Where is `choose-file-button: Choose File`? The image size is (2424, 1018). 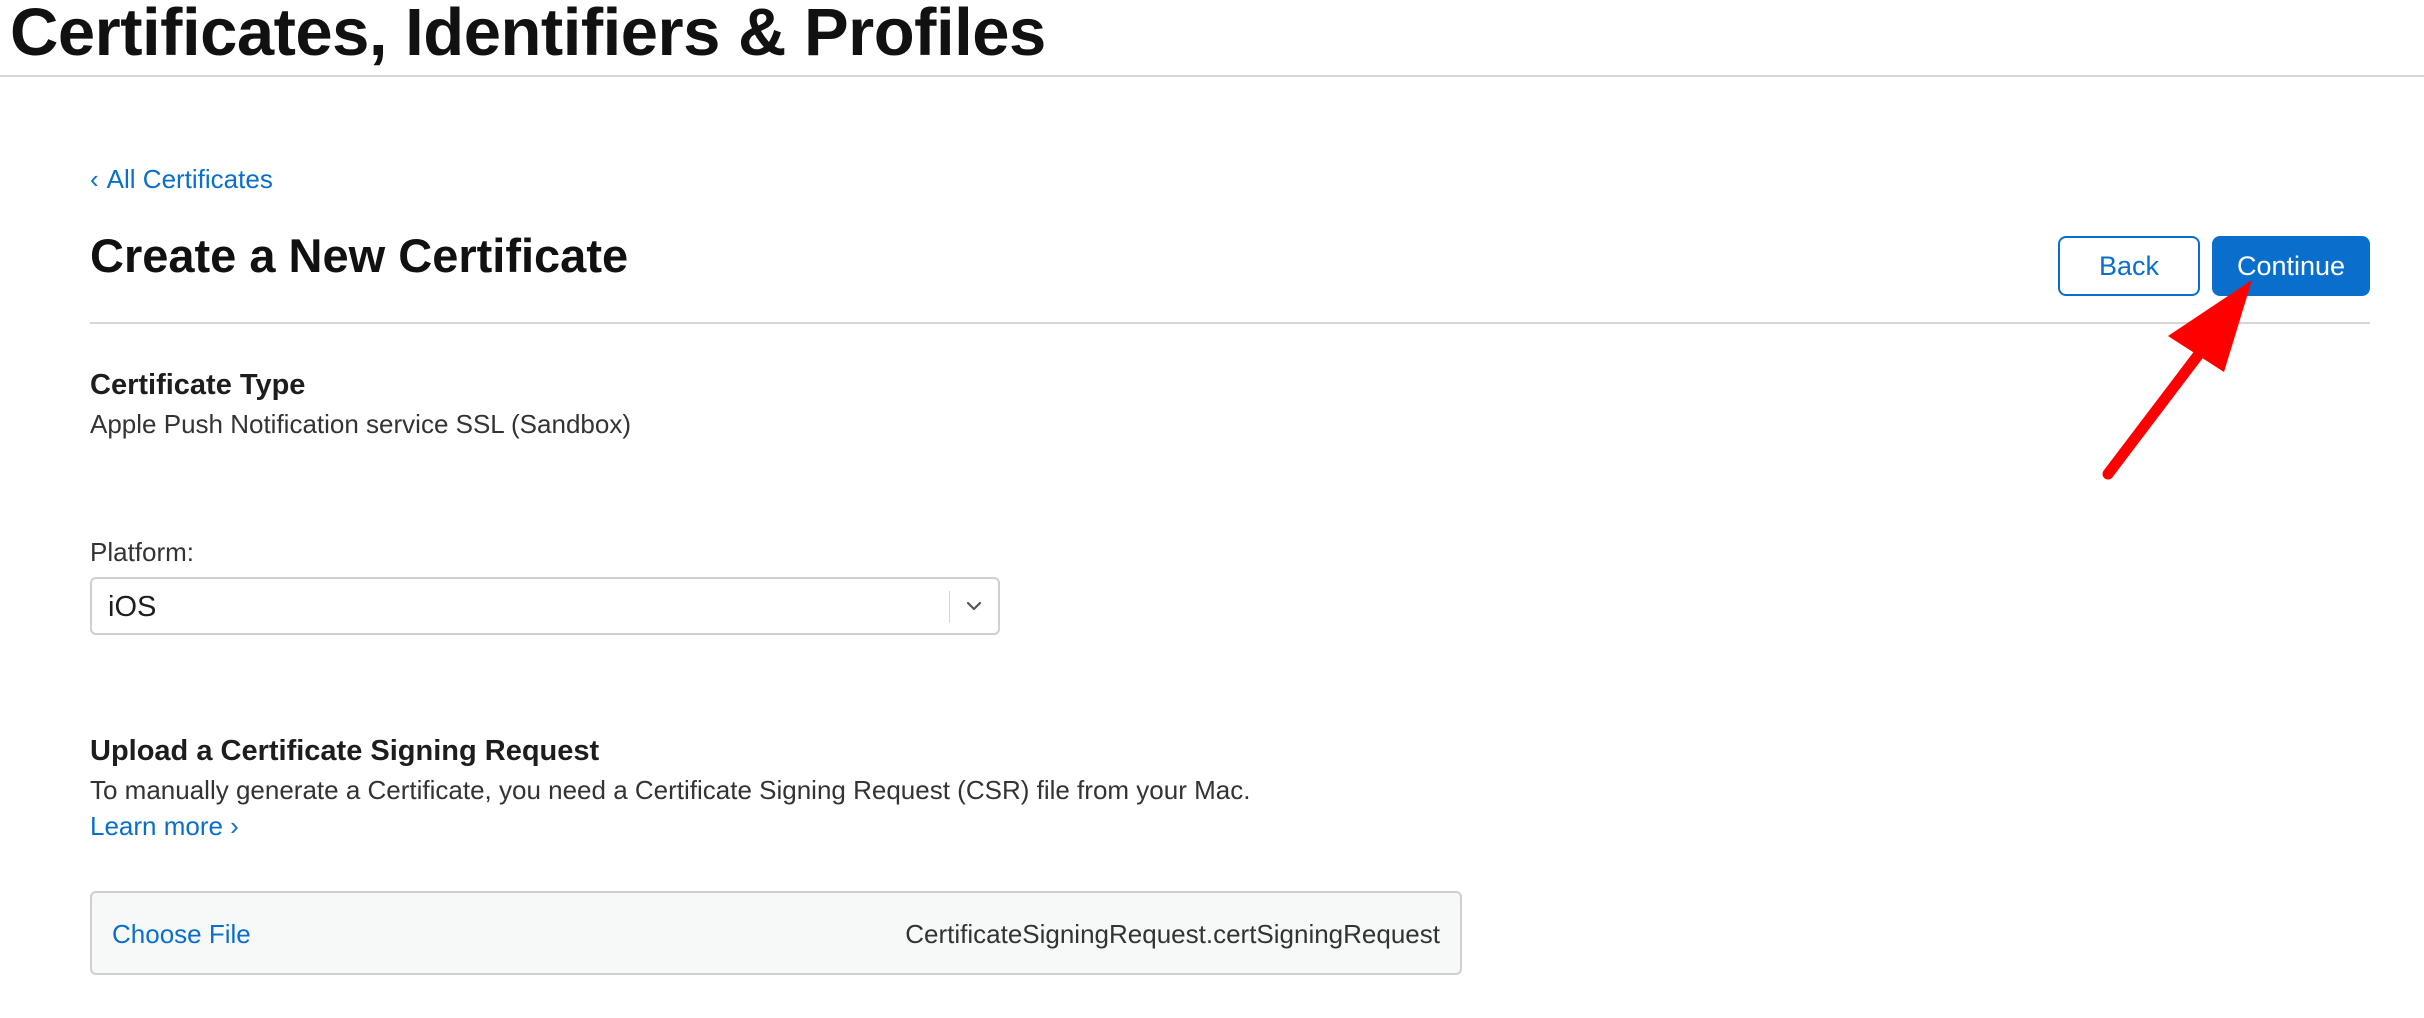 choose-file-button: Choose File is located at coordinates (181, 934).